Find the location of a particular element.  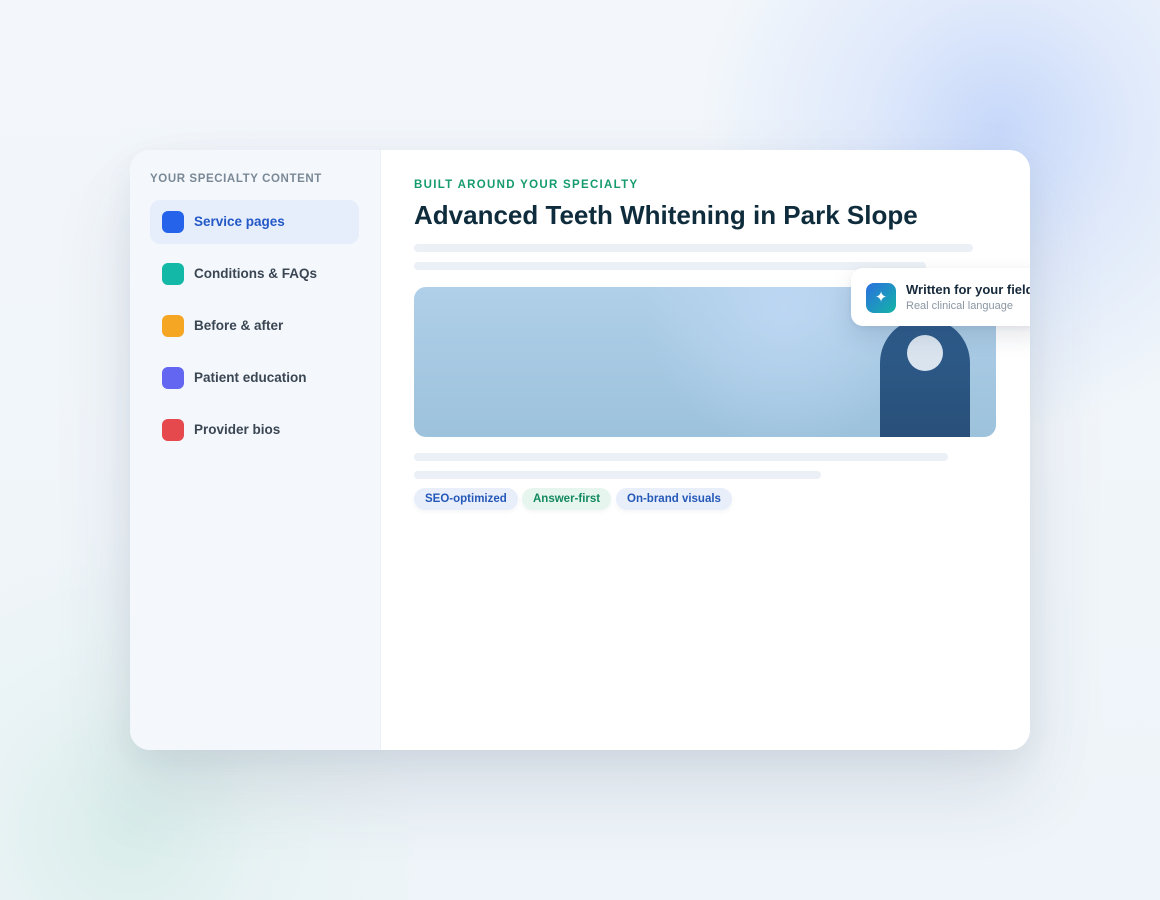

tag-answer-first: Answer-first is located at coordinates (567, 499).